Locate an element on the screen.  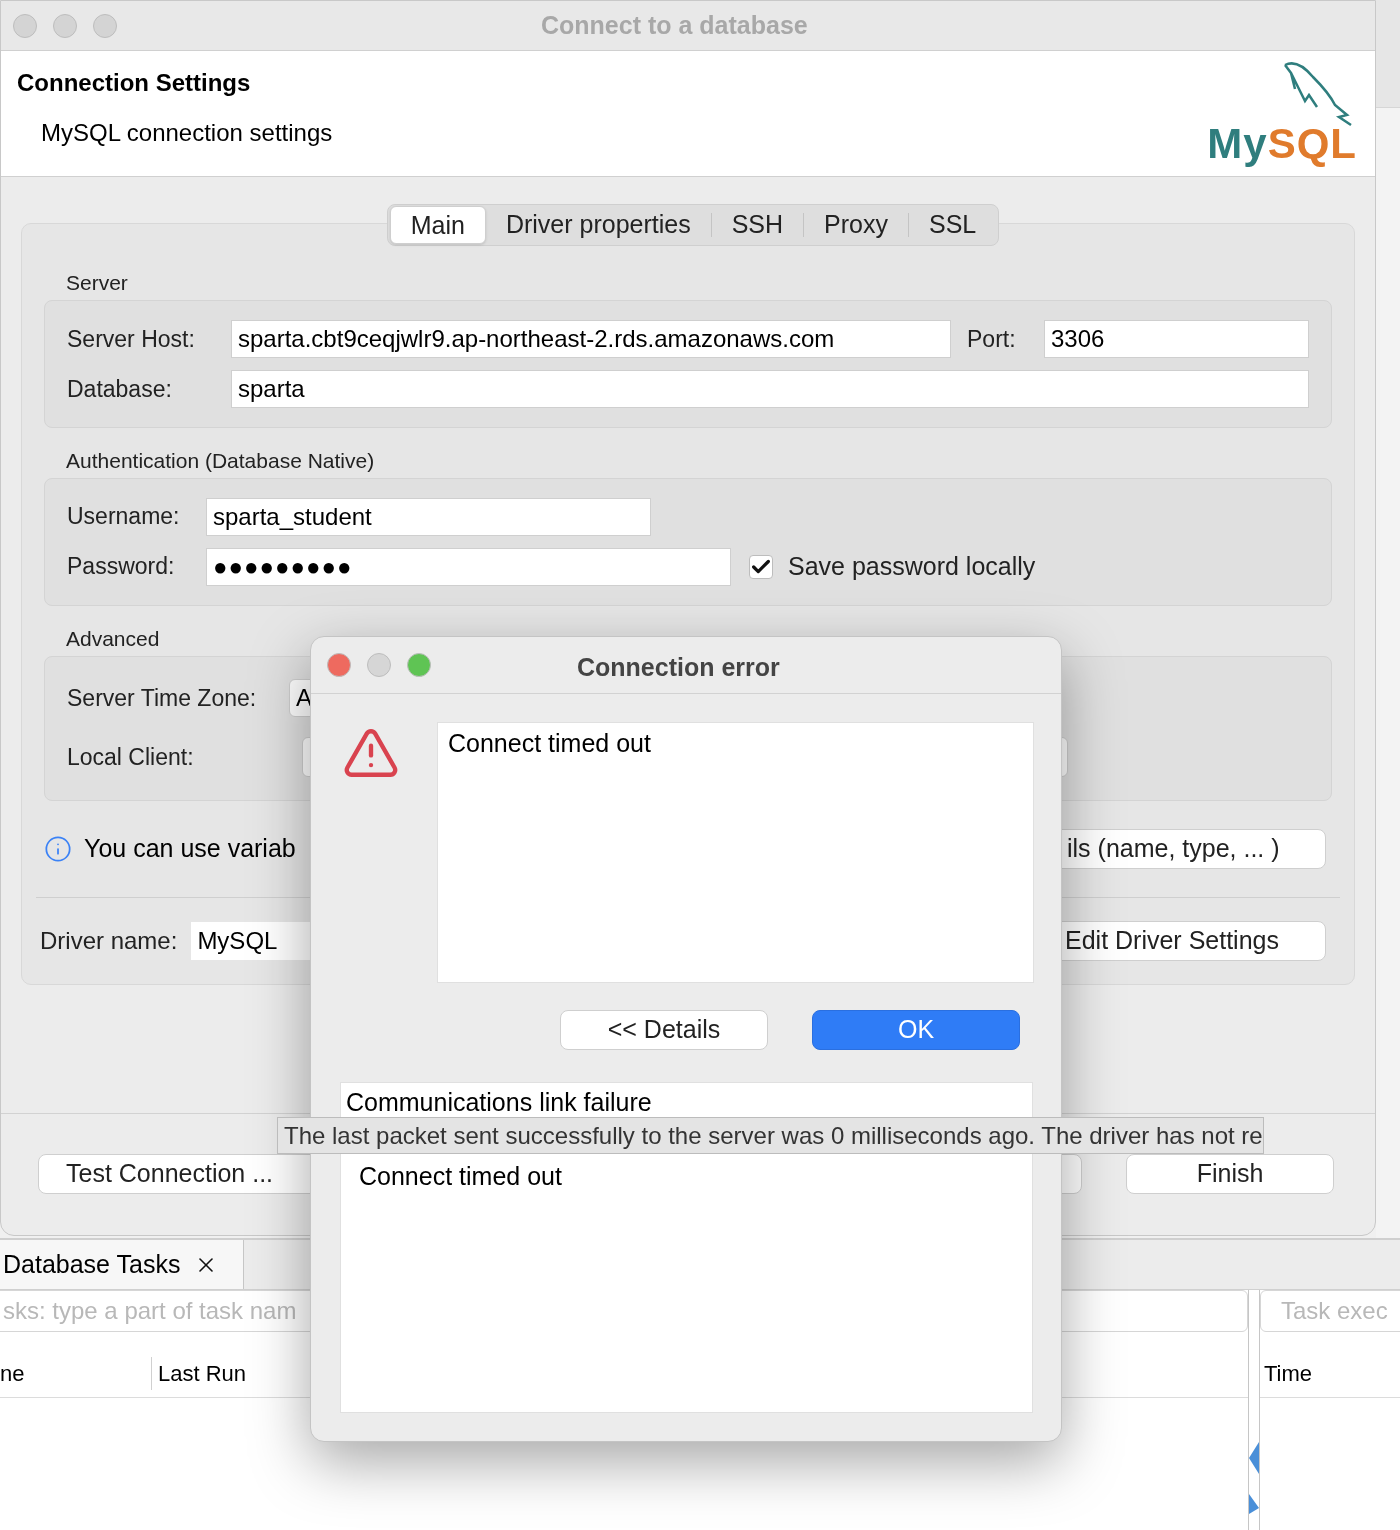
ok-button: OK is located at coordinates (916, 1030).